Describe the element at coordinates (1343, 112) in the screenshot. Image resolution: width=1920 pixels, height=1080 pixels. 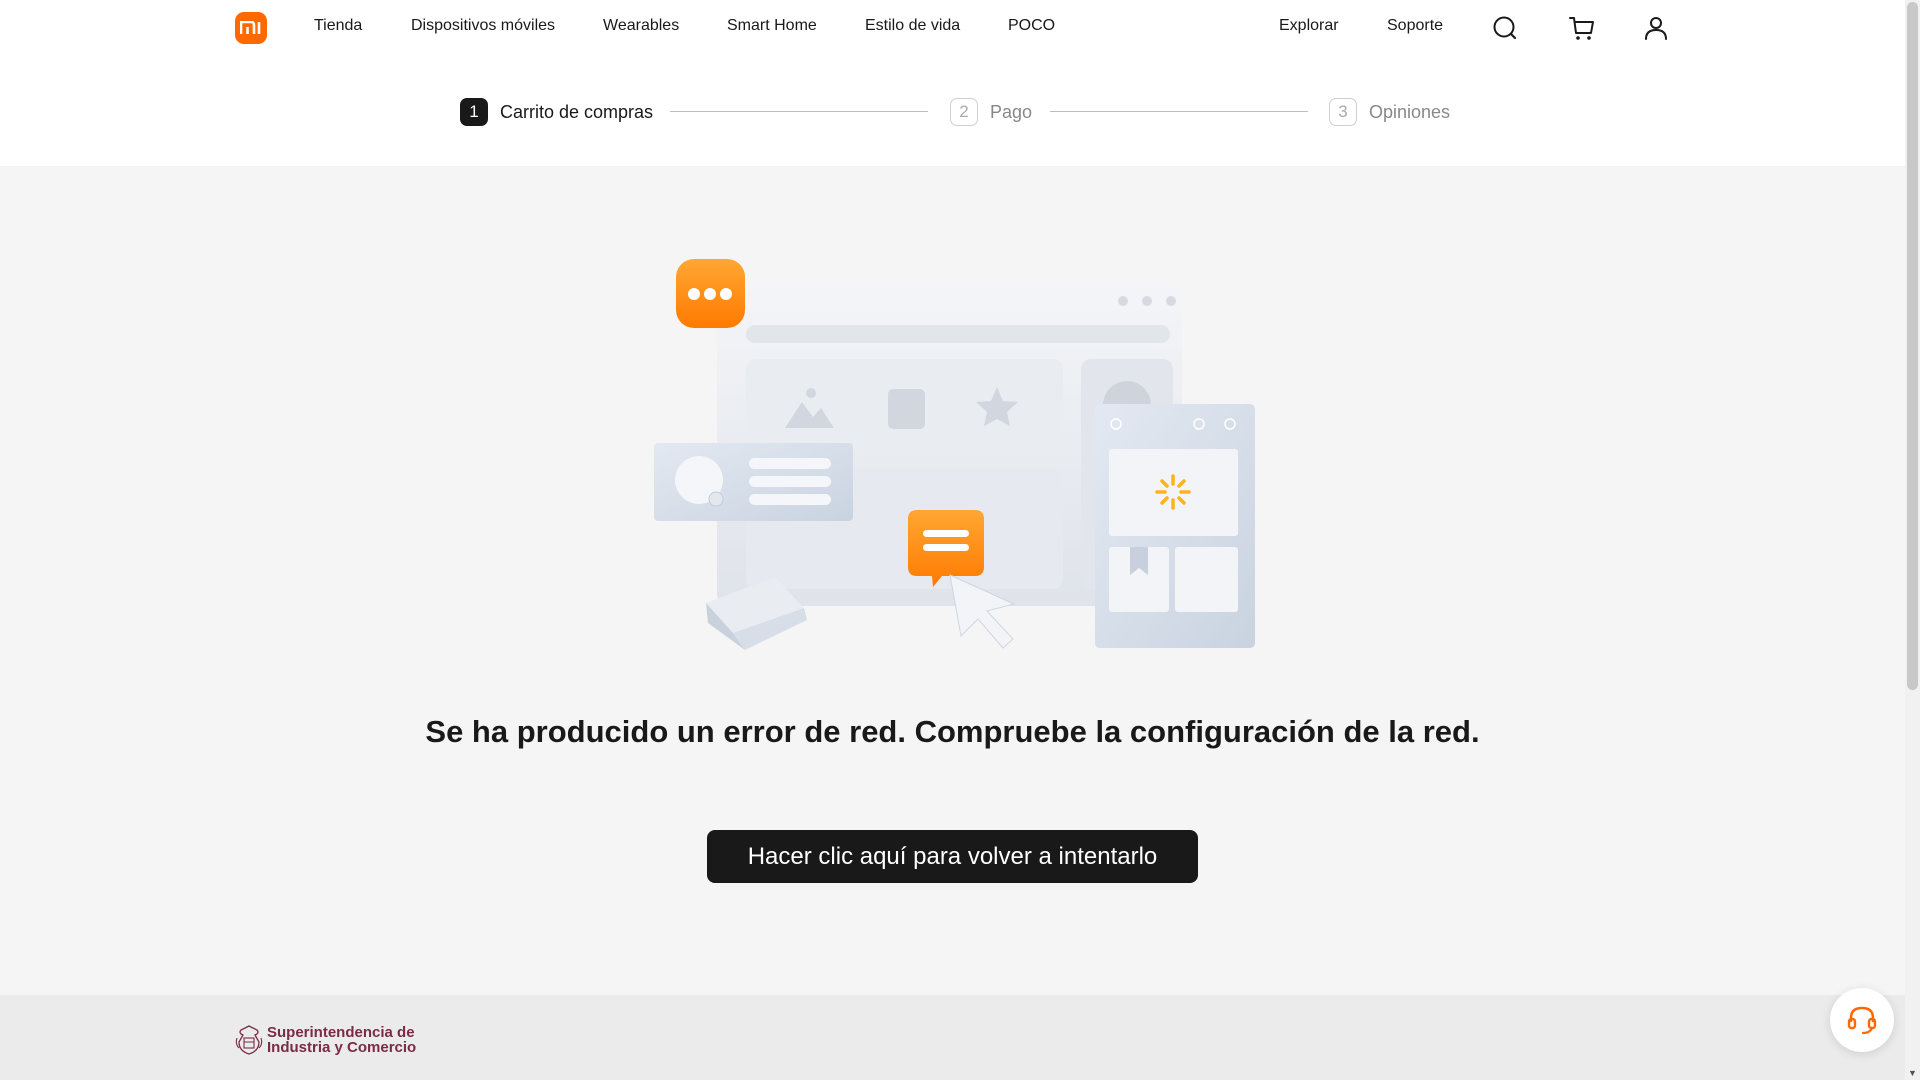
I see `step-number: 3` at that location.